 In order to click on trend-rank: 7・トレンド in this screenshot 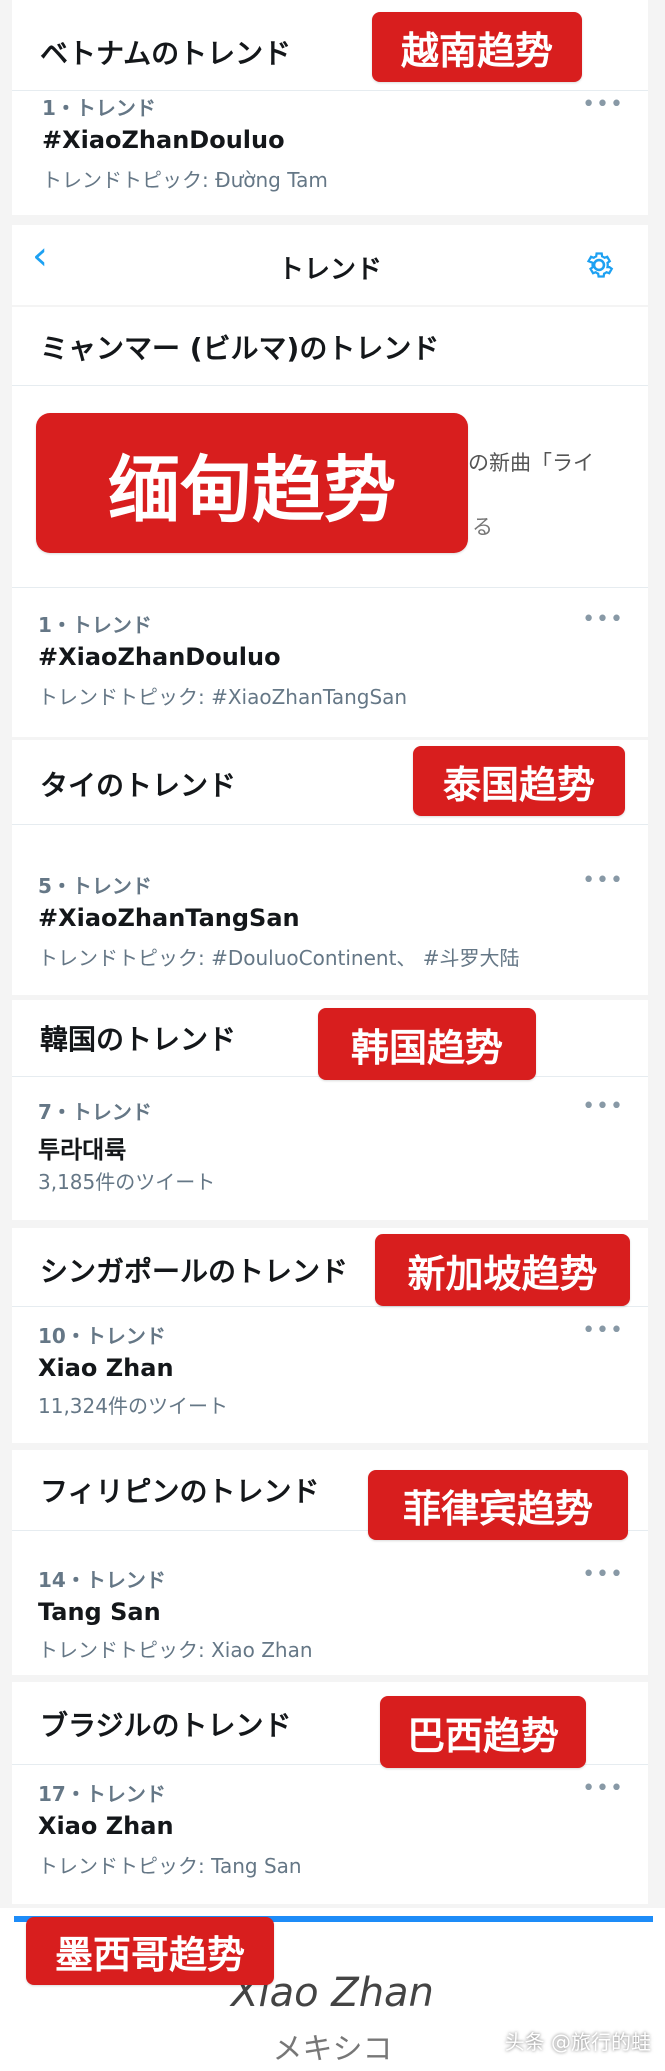, I will do `click(95, 1112)`.